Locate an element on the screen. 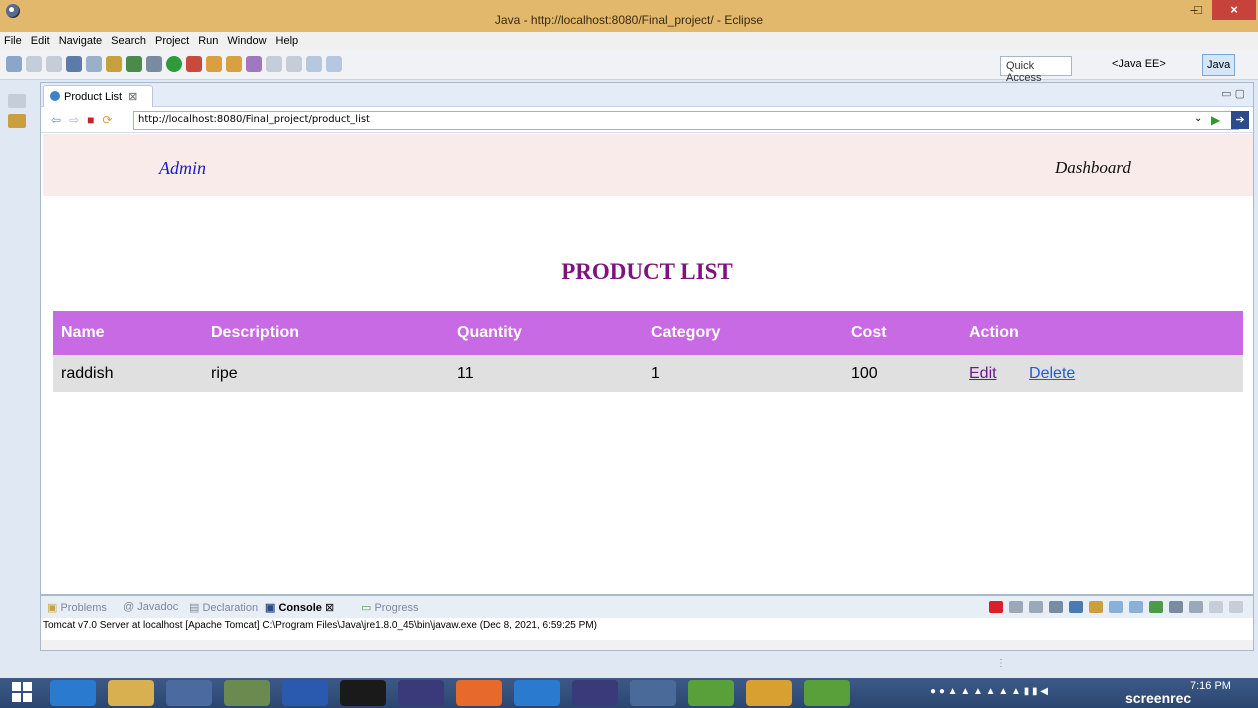 The image size is (1258, 708). run-icon is located at coordinates (174, 64).